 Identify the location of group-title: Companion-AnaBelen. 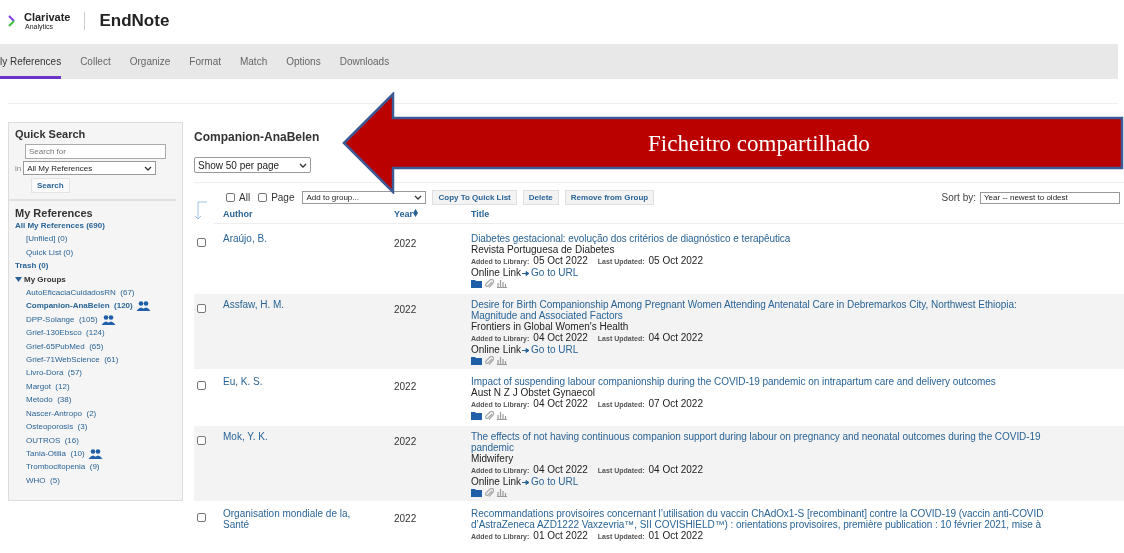
(257, 137).